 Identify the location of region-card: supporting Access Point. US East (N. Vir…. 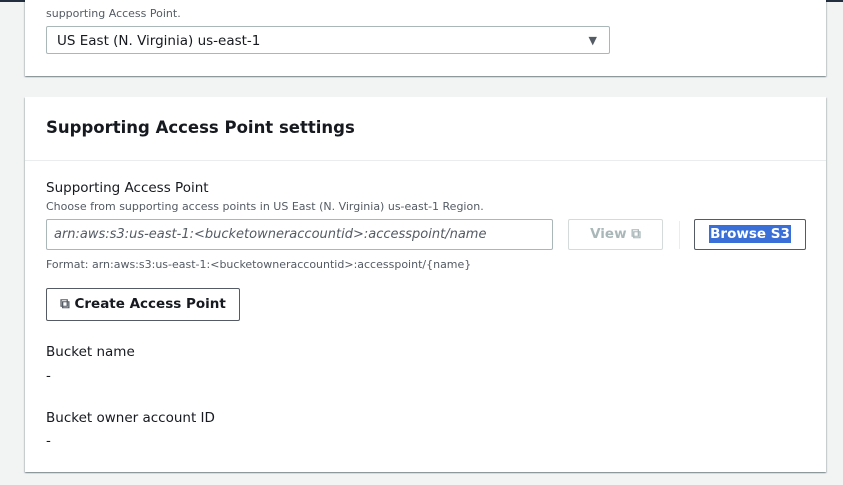
(425, 38).